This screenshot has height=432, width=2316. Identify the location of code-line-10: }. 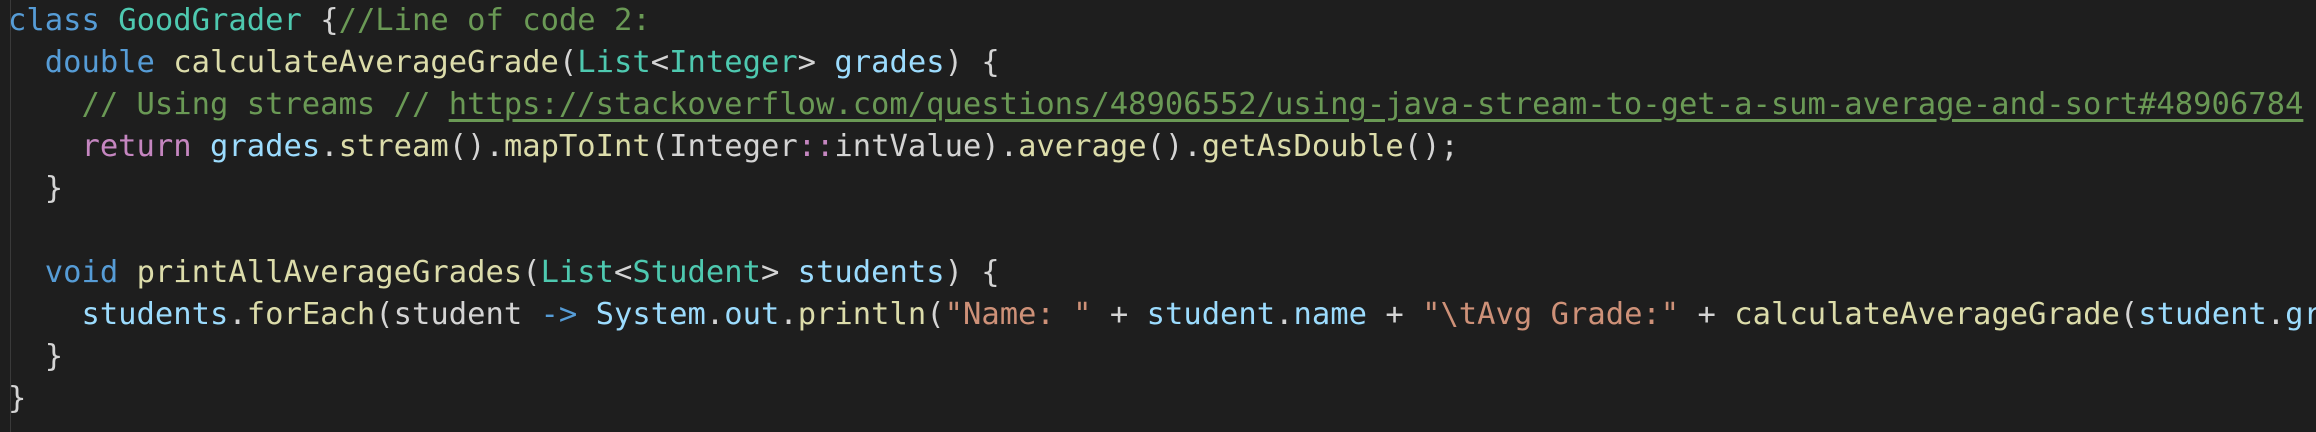
(17, 399).